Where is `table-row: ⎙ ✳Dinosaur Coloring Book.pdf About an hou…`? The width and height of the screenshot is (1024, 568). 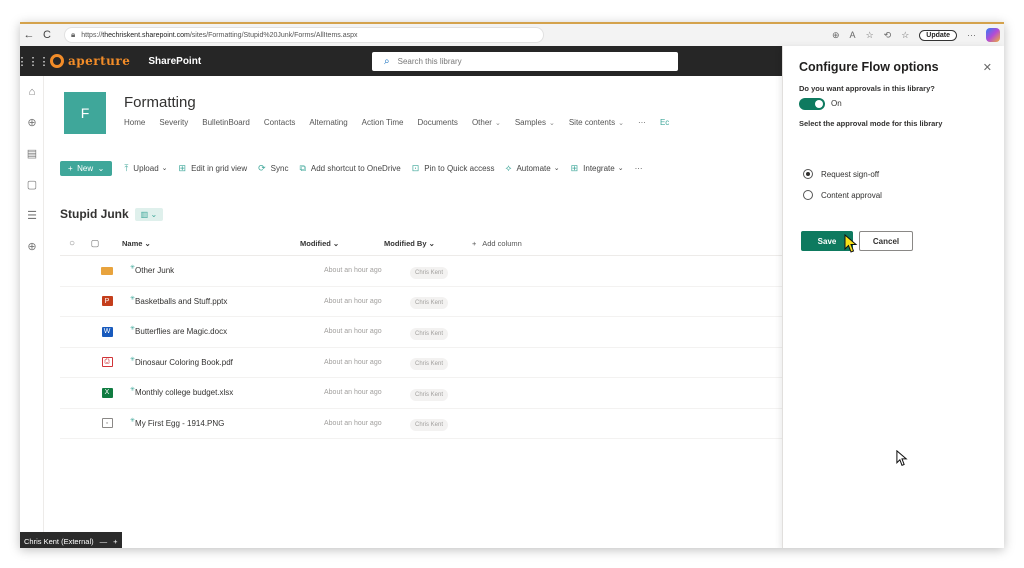 table-row: ⎙ ✳Dinosaur Coloring Book.pdf About an hou… is located at coordinates (421, 363).